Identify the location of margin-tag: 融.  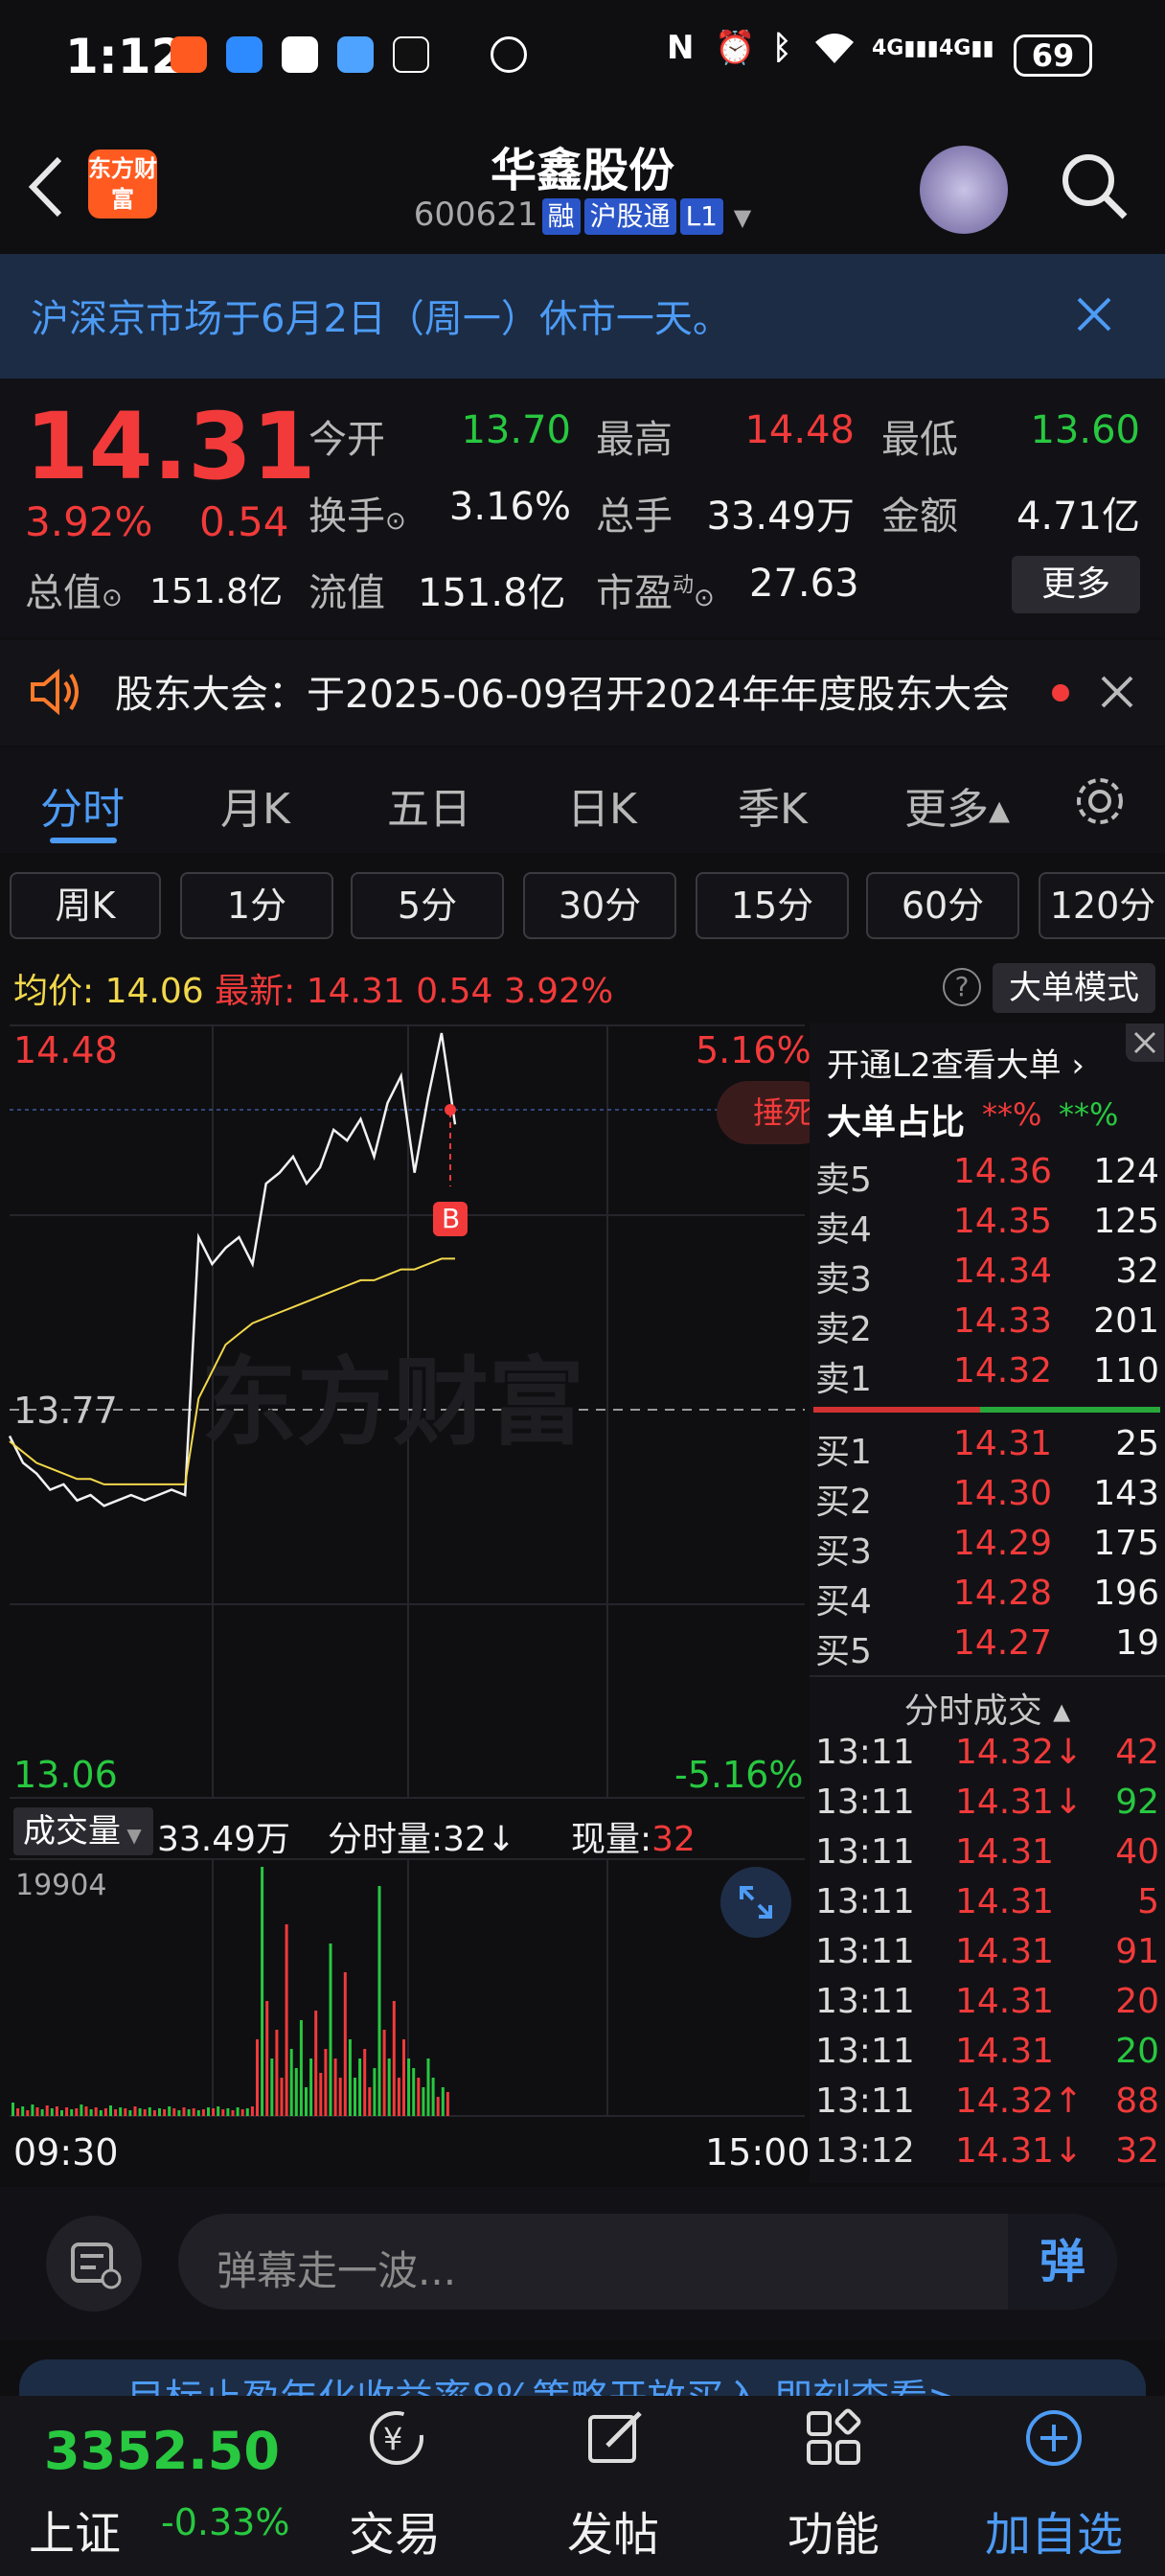
(561, 216).